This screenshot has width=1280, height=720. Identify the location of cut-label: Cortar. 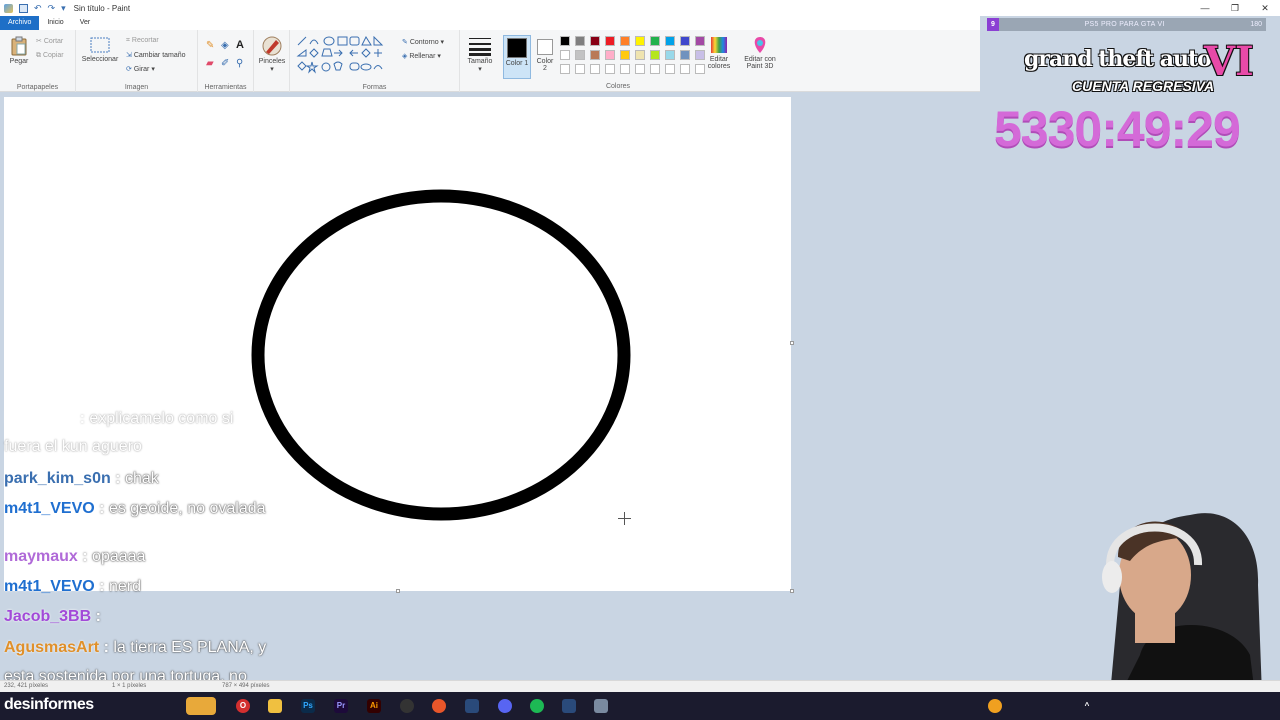
(53, 41).